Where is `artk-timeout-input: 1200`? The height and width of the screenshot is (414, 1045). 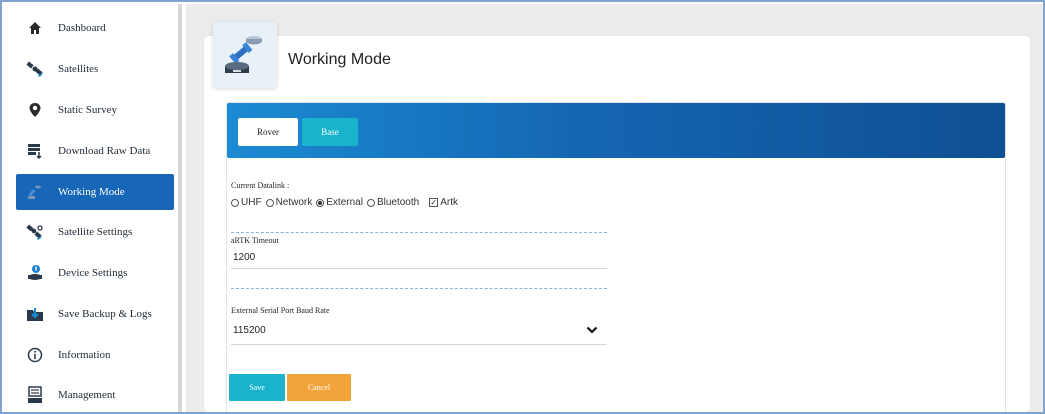 artk-timeout-input: 1200 is located at coordinates (244, 257).